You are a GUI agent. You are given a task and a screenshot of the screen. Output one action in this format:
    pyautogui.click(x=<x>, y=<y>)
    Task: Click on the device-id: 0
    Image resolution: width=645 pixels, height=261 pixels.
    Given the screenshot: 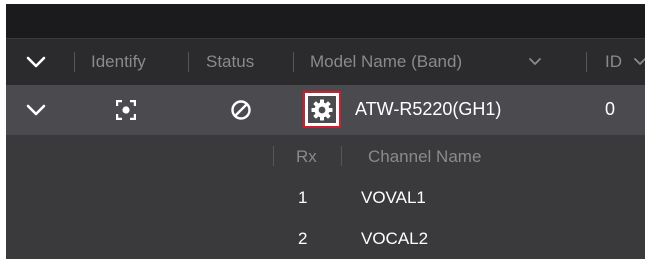 What is the action you would take?
    pyautogui.click(x=610, y=109)
    